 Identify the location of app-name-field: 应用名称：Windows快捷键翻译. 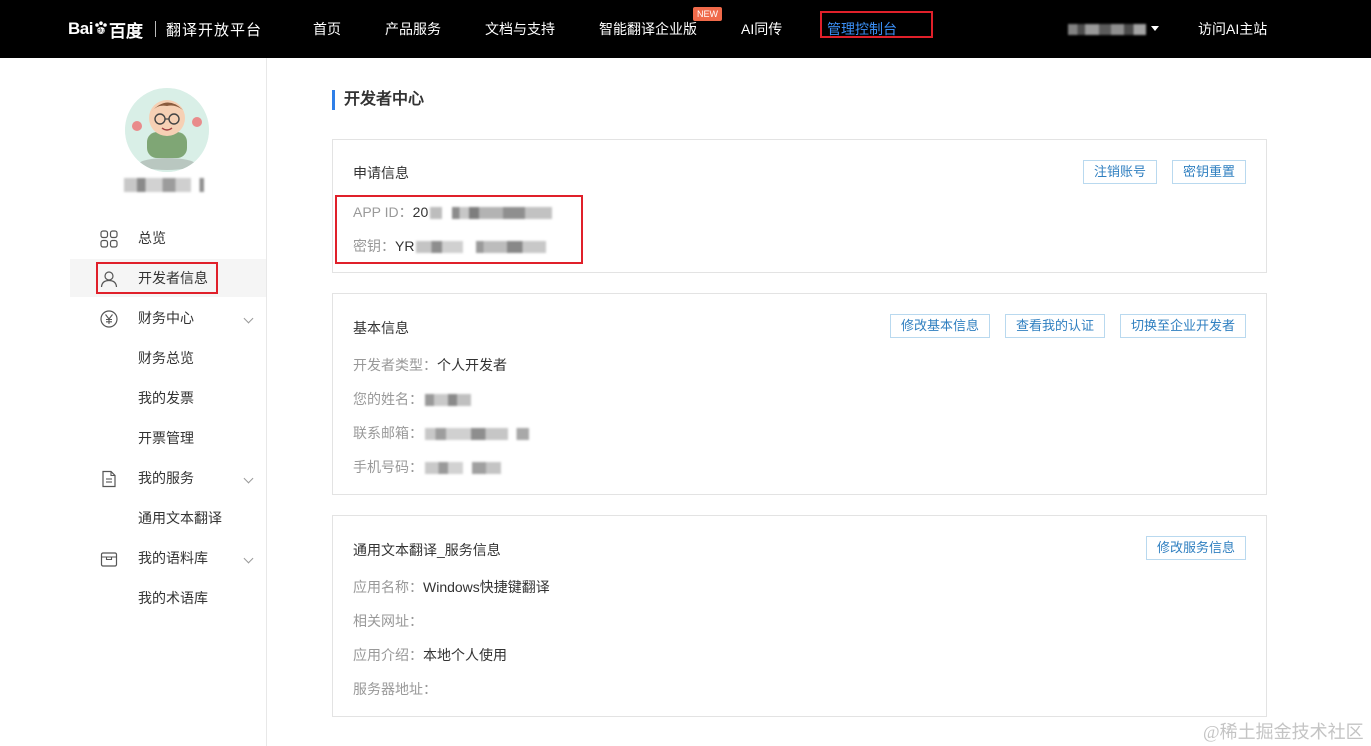
(451, 587).